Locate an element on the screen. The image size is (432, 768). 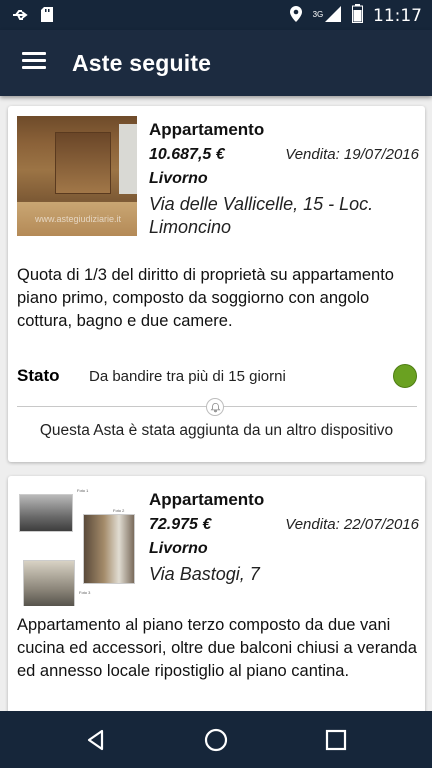
photo-label: Foto 3 is located at coordinates (85, 592).